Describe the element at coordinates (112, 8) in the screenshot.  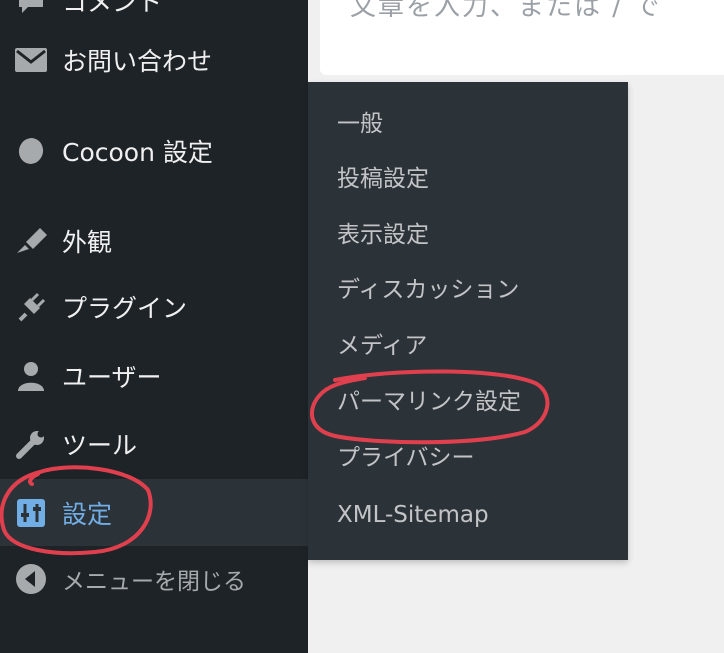
I see `sidebar-item-label: コメント` at that location.